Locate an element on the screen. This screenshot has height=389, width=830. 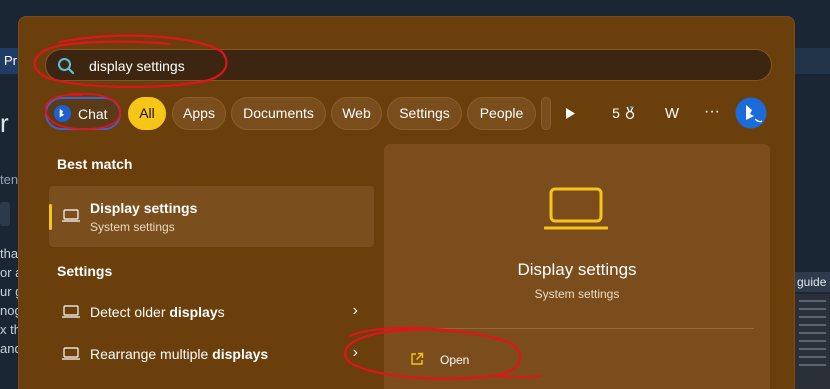
more-options-button: ··· is located at coordinates (712, 113).